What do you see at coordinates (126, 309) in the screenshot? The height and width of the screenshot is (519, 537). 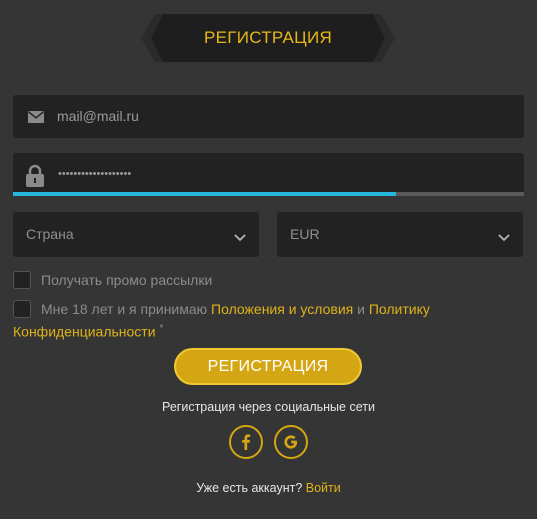 I see `terms-prefix: Мне 18 лет и я принимаю` at bounding box center [126, 309].